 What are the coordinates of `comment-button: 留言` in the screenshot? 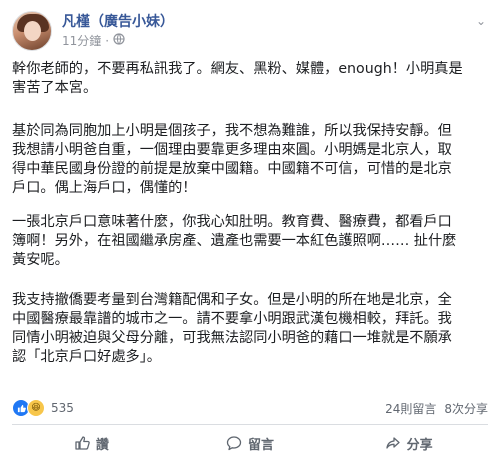 It's located at (250, 443).